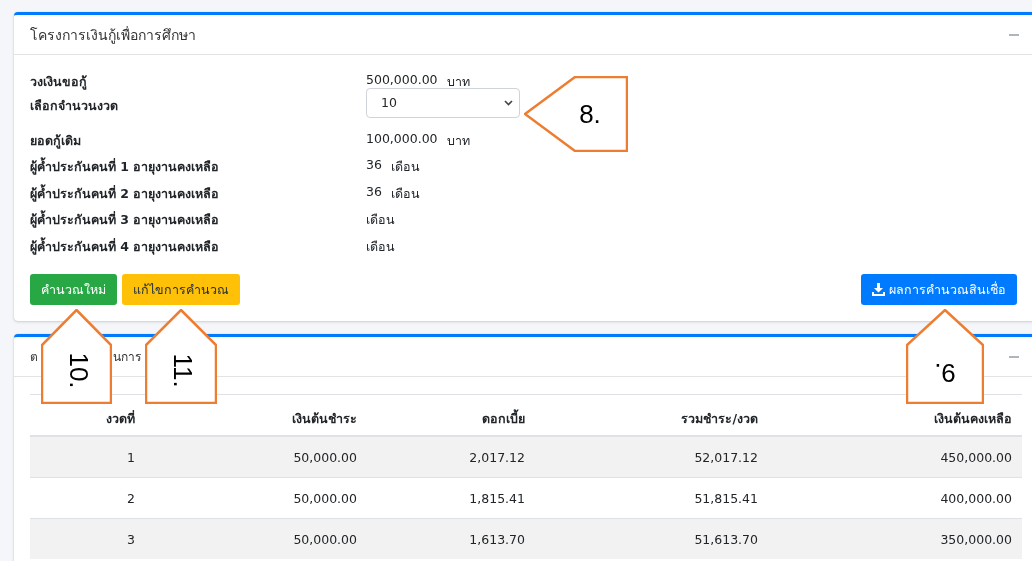  I want to click on table-cell: 1,613.70, so click(451, 538).